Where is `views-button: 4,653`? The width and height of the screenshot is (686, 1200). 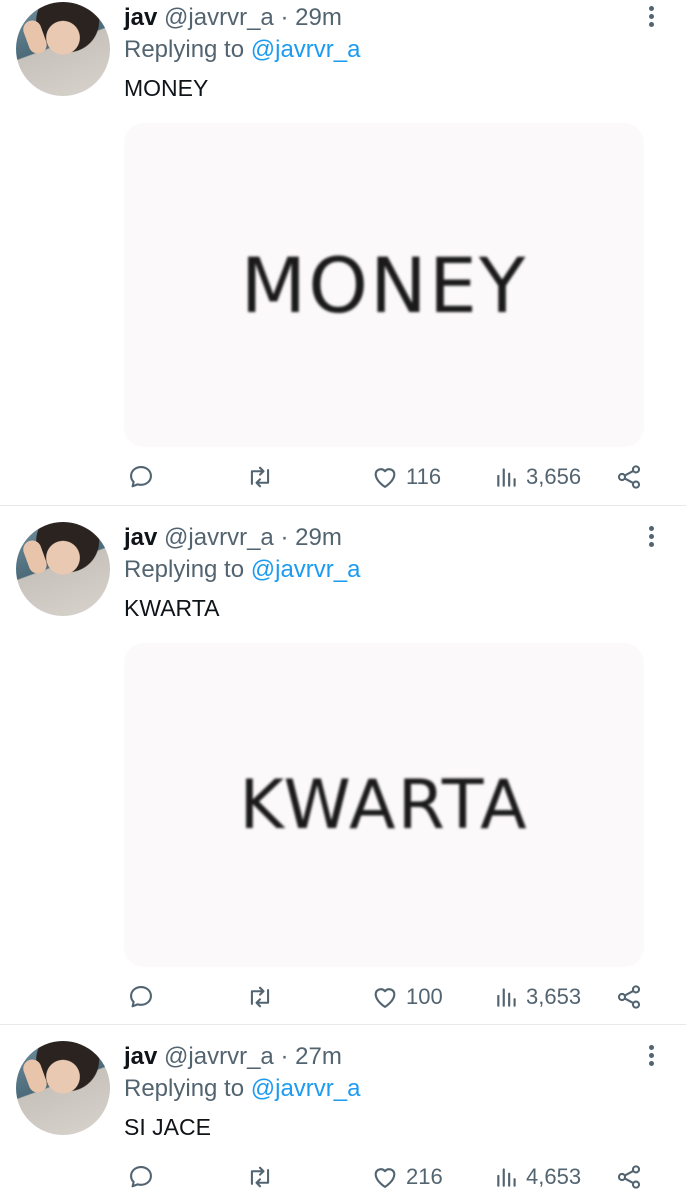 views-button: 4,653 is located at coordinates (537, 1177).